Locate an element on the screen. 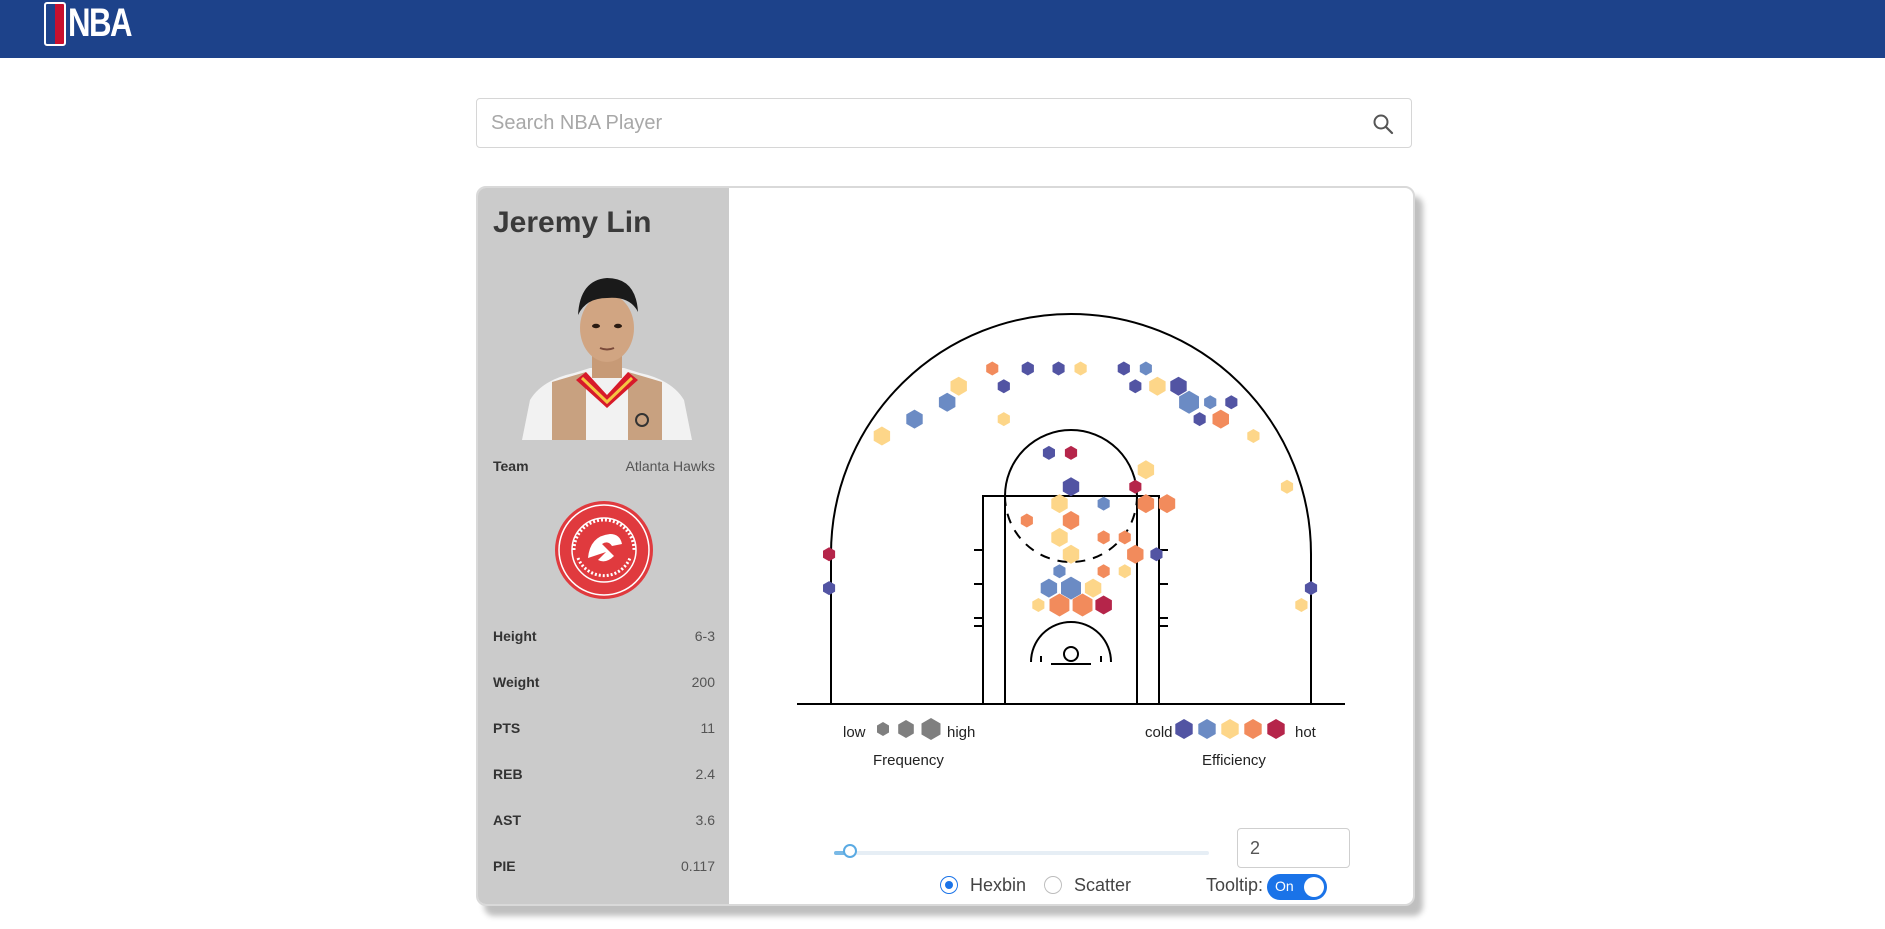 This screenshot has width=1885, height=929. nba-logo: NBA is located at coordinates (88, 24).